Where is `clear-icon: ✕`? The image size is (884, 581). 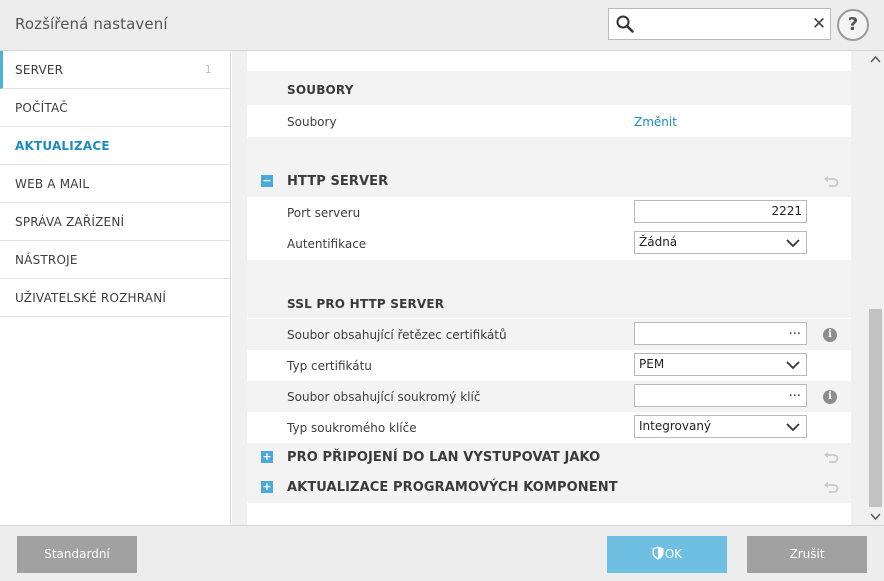
clear-icon: ✕ is located at coordinates (819, 24).